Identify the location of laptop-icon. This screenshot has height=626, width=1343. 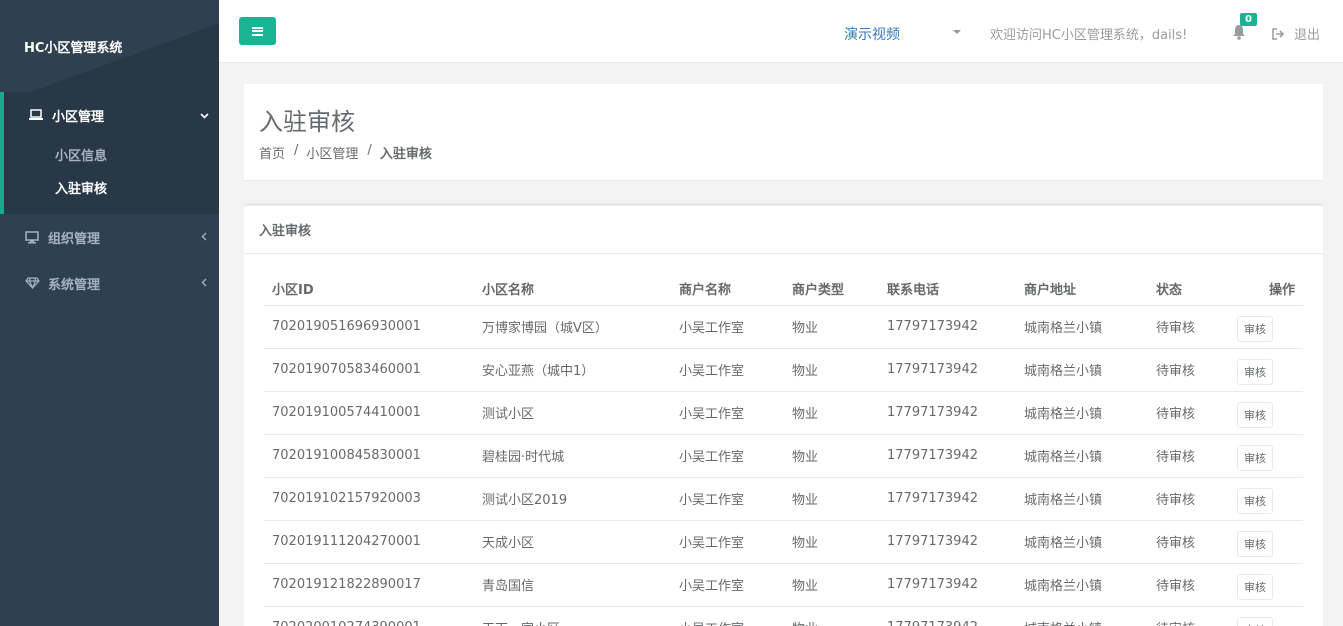
(36, 115).